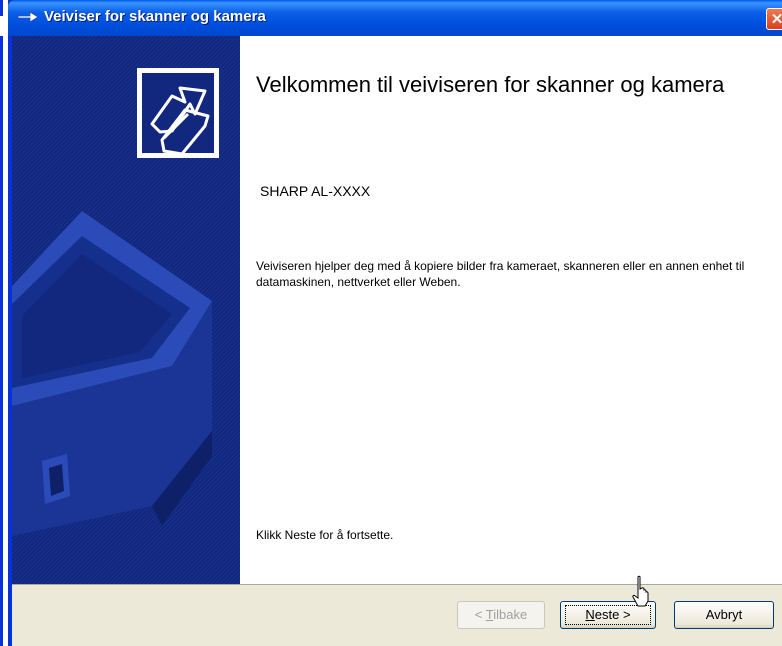 This screenshot has width=782, height=646. What do you see at coordinates (395, 18) in the screenshot?
I see `title-bar: Veiviser for skanner og kamera ✕` at bounding box center [395, 18].